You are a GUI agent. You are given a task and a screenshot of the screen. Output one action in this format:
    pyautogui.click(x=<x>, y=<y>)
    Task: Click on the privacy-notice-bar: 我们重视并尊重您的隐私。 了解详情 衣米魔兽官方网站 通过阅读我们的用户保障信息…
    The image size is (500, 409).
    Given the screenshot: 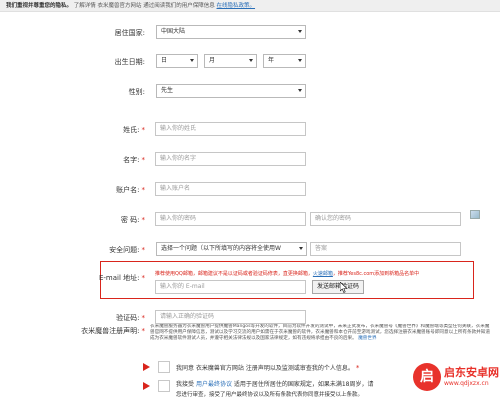 What is the action you would take?
    pyautogui.click(x=250, y=6)
    